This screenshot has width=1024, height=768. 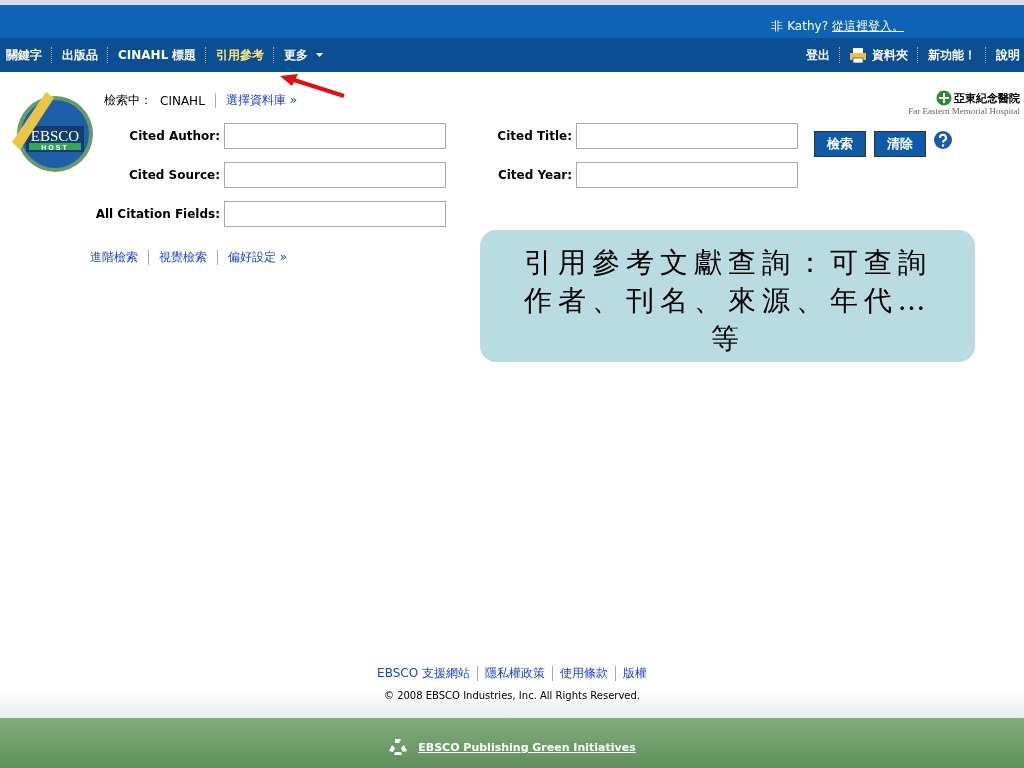 I want to click on caret-icon, so click(x=320, y=55).